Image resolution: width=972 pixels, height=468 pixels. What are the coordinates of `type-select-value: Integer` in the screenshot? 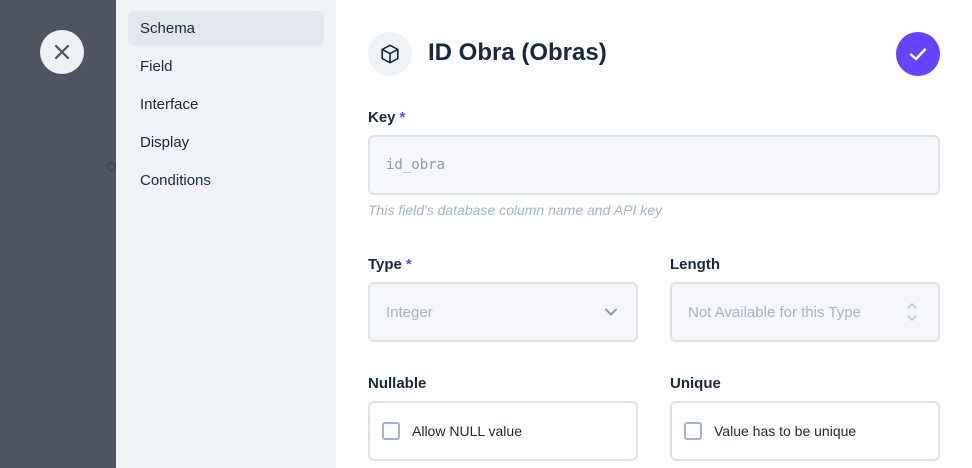 It's located at (409, 312).